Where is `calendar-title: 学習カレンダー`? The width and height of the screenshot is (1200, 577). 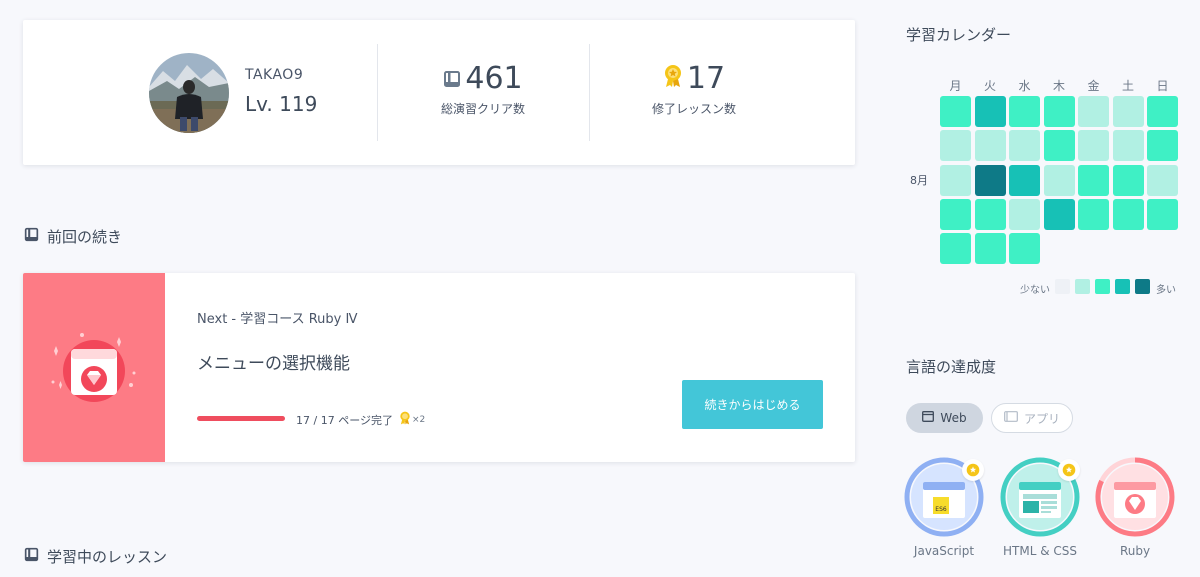
calendar-title: 学習カレンダー is located at coordinates (959, 35).